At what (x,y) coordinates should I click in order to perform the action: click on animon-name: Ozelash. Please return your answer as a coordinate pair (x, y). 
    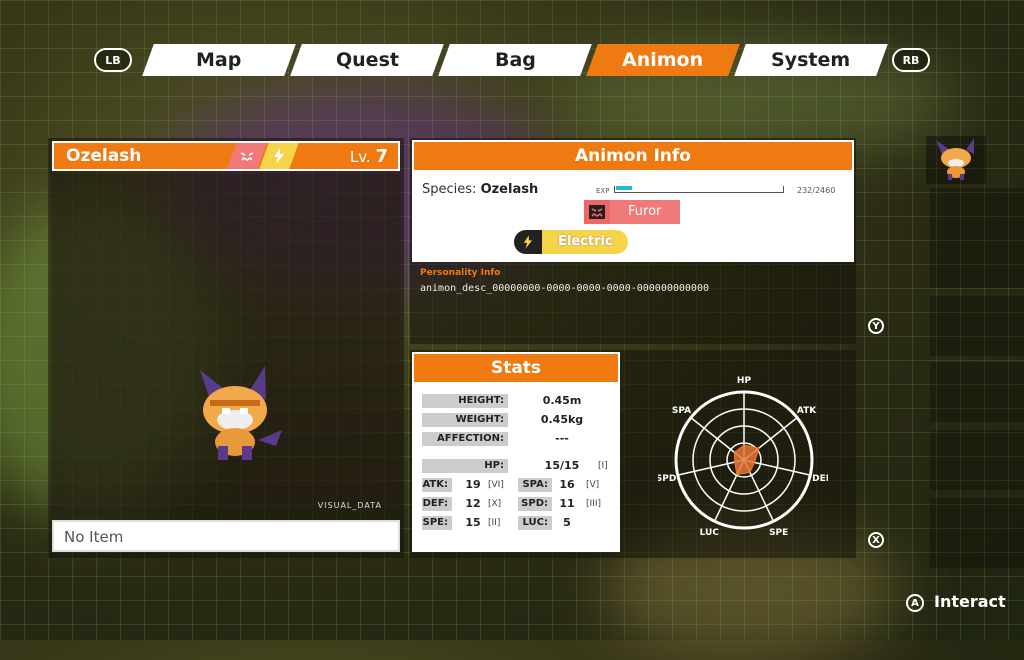
    Looking at the image, I should click on (104, 156).